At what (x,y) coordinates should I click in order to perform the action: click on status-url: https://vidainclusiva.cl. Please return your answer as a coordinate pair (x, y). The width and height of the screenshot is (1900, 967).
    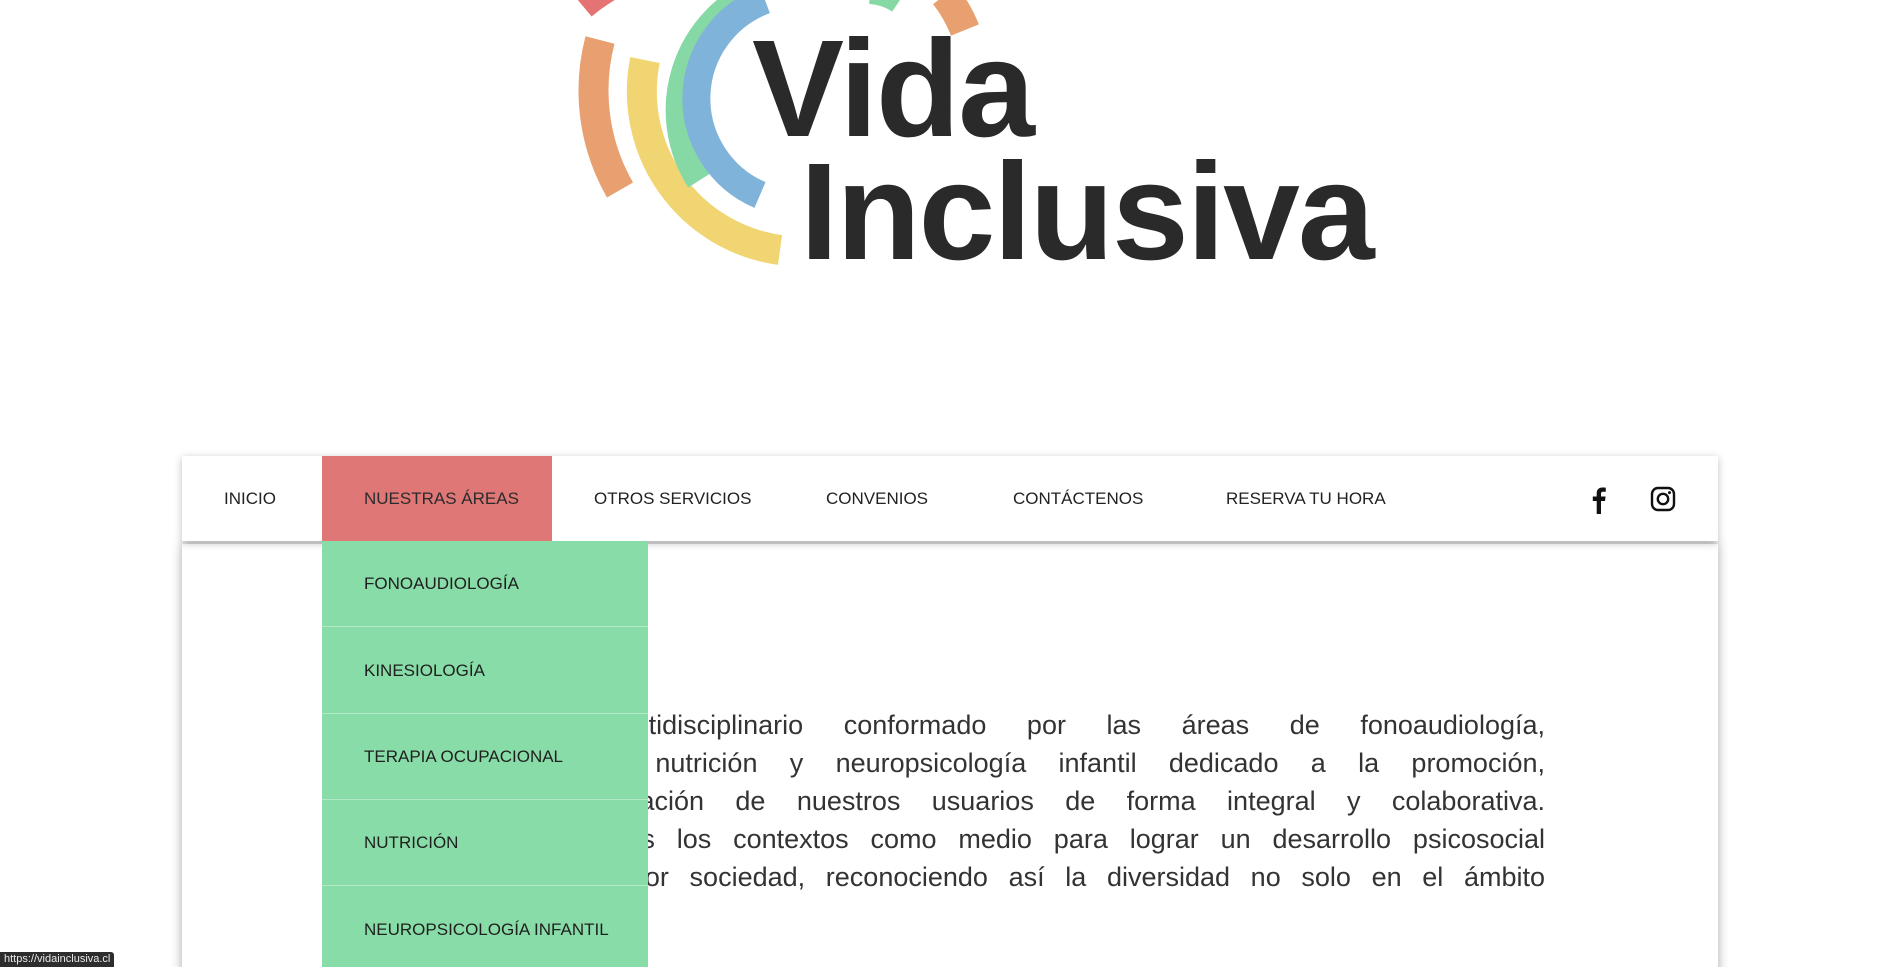
    Looking at the image, I should click on (57, 959).